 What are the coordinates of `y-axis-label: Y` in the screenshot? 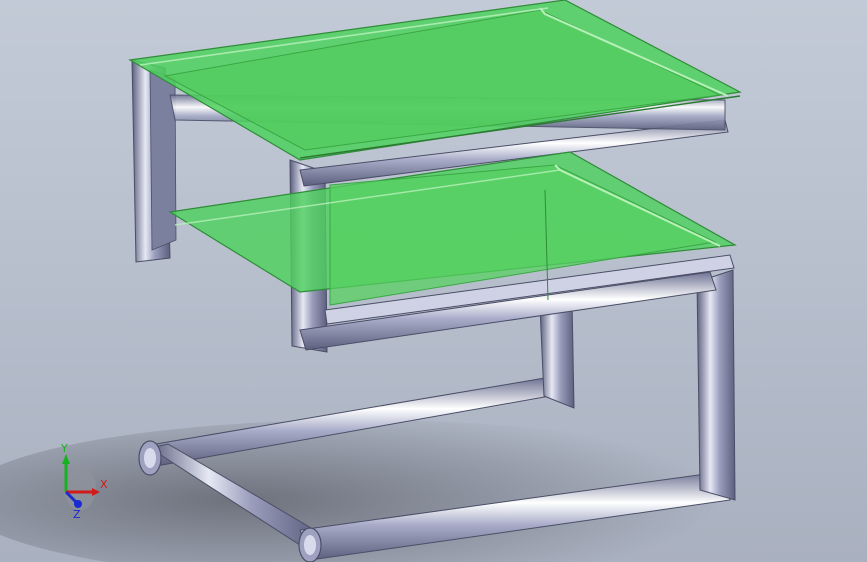 It's located at (64, 448).